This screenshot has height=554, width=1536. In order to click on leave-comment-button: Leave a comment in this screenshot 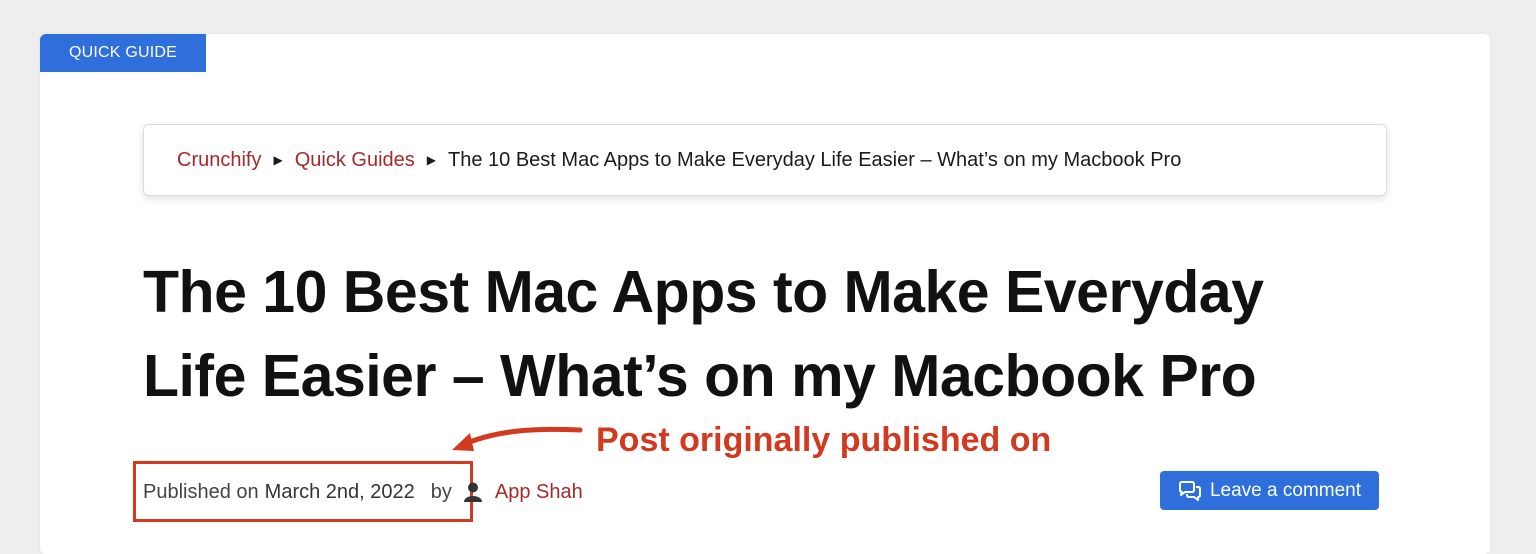, I will do `click(1269, 490)`.